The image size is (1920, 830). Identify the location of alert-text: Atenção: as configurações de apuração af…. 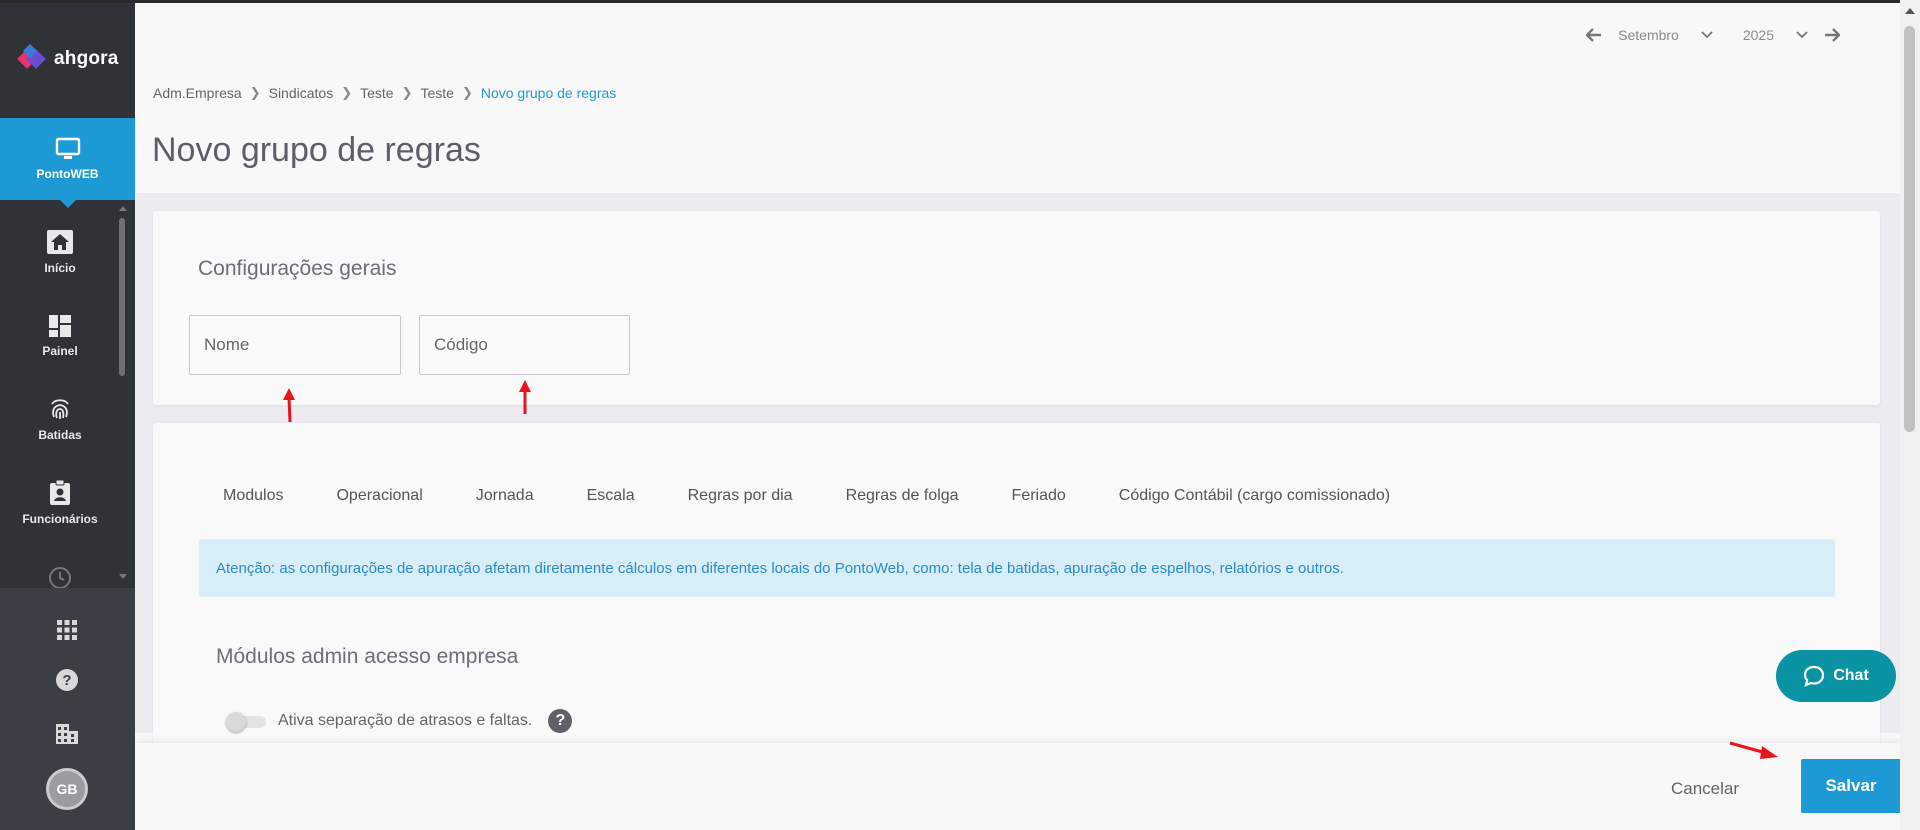
(780, 568).